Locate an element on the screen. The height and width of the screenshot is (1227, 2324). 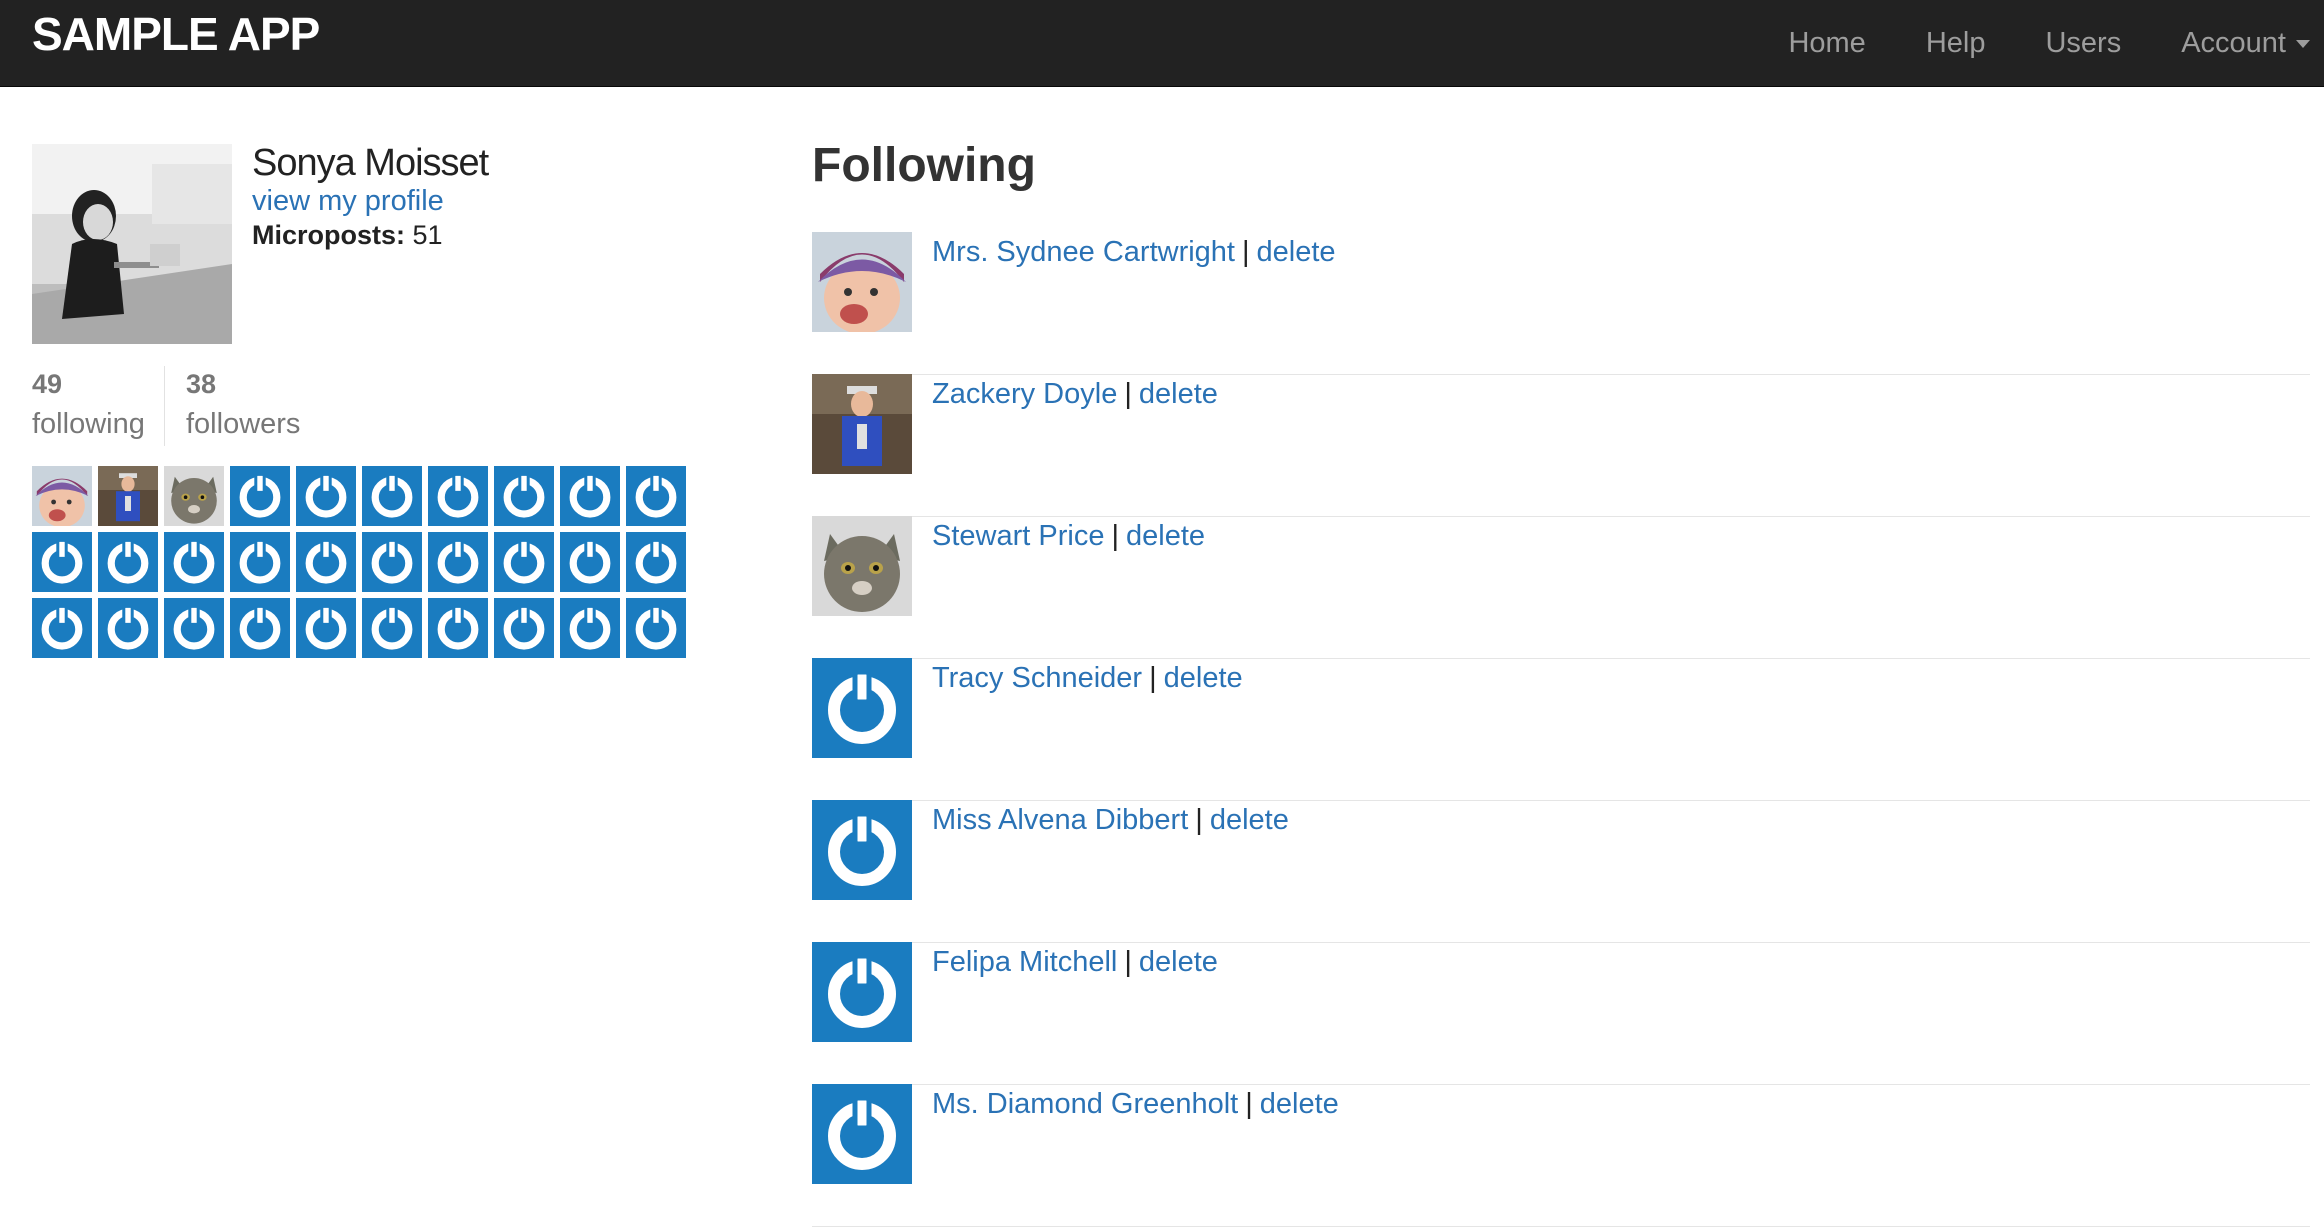
following-stat: 49 following is located at coordinates (88, 406).